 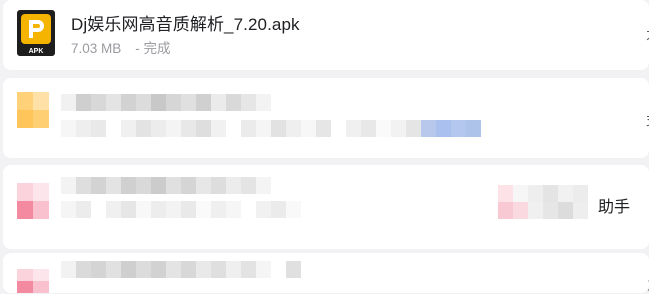 What do you see at coordinates (36, 51) in the screenshot?
I see `apk-icon-label: APK` at bounding box center [36, 51].